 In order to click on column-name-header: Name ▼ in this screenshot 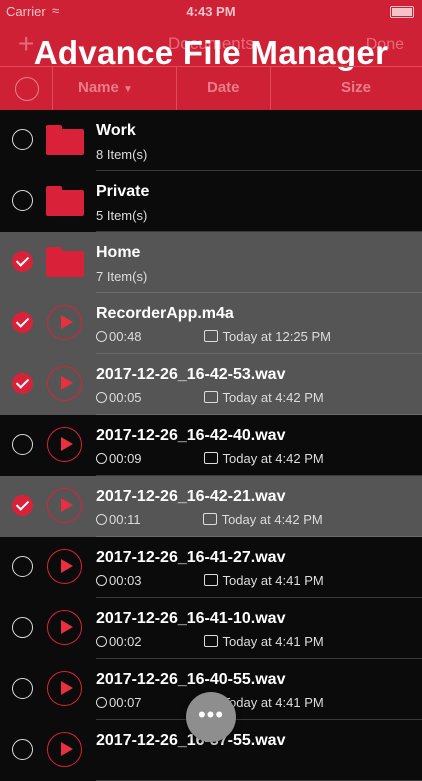, I will do `click(105, 87)`.